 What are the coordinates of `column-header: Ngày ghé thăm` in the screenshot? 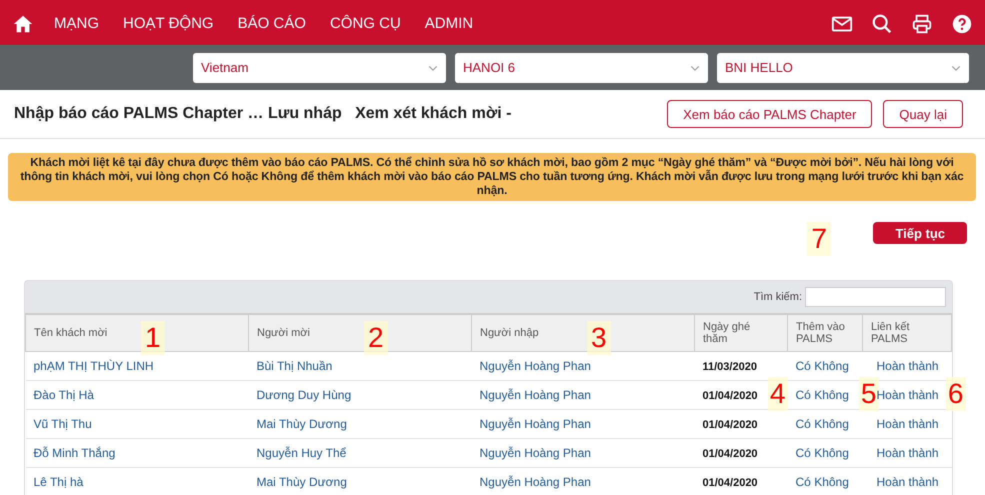 It's located at (741, 333).